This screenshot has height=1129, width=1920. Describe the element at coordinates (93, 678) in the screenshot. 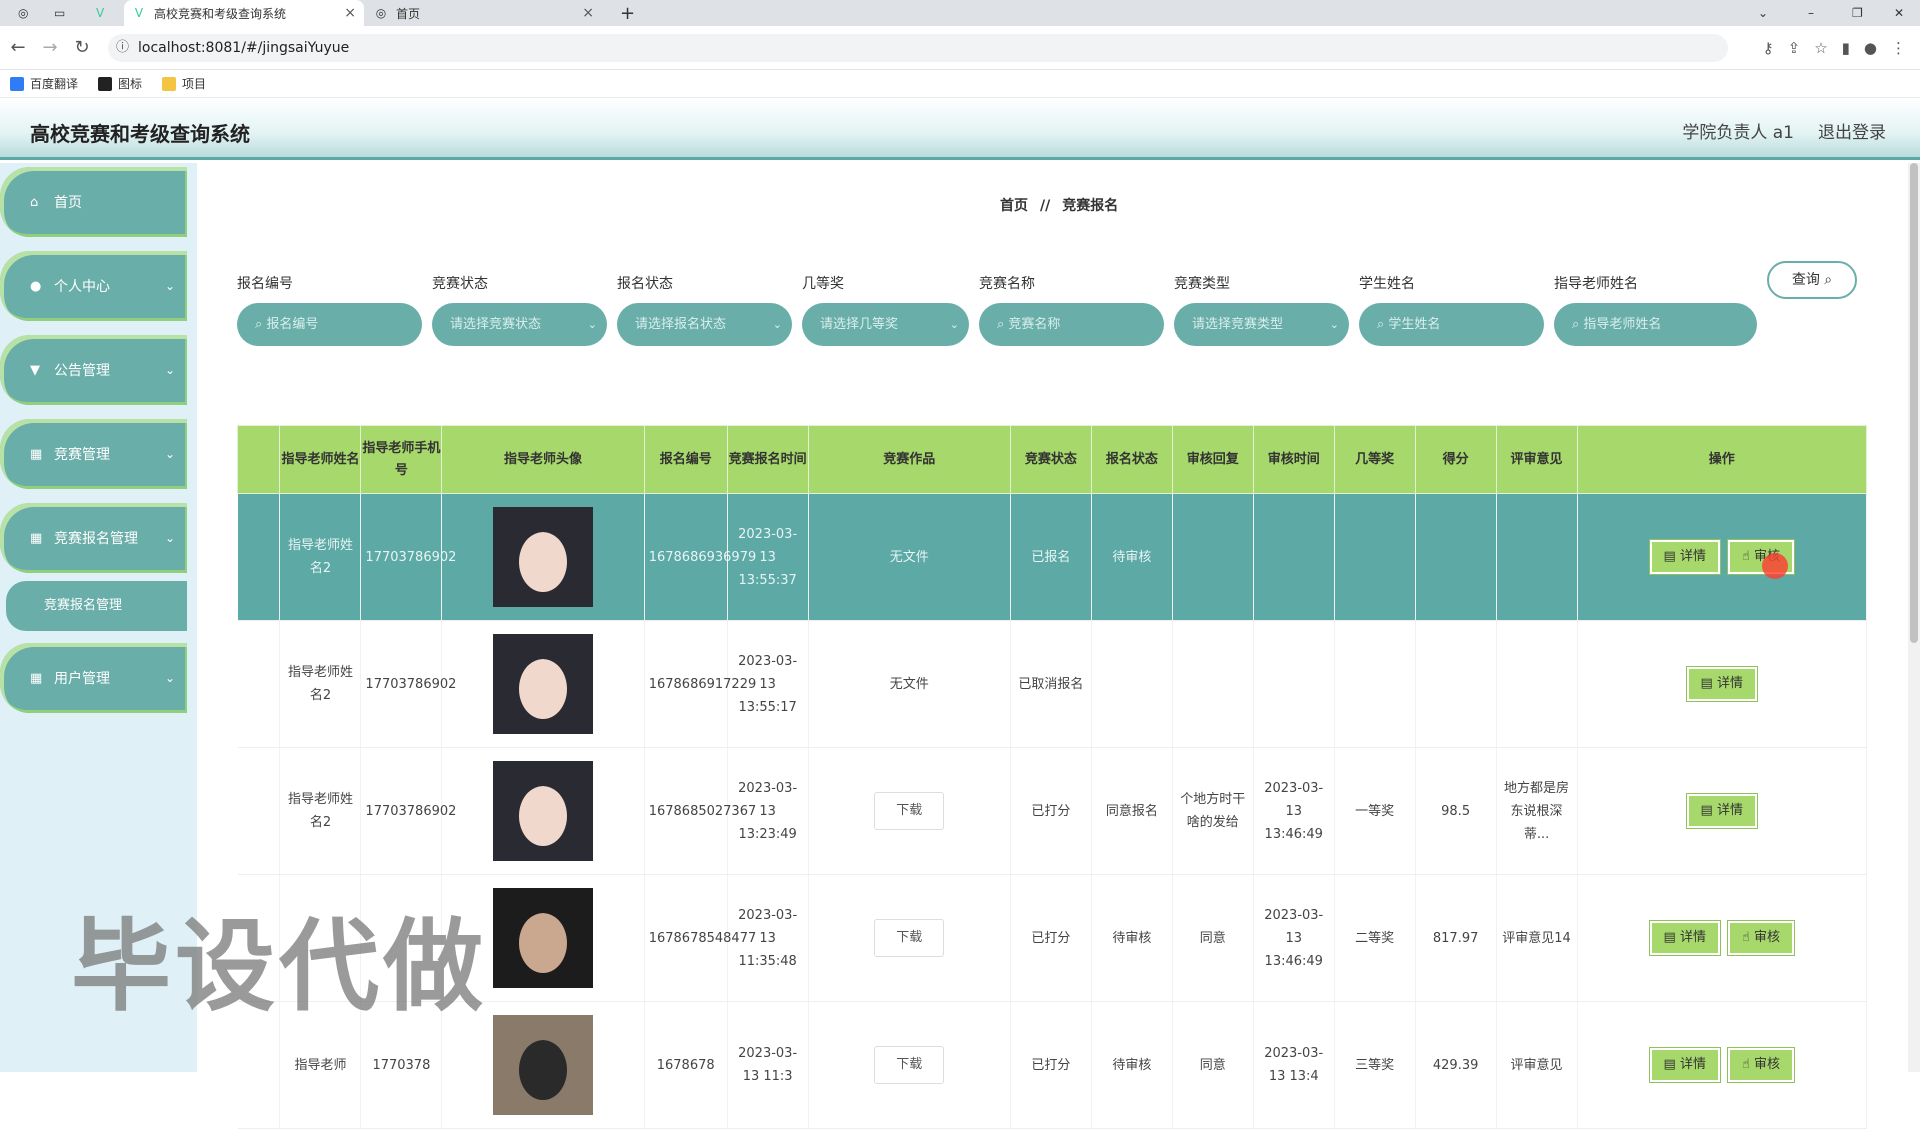

I see `sidebar-item-users: ▦ 用户管理 ⌄` at that location.